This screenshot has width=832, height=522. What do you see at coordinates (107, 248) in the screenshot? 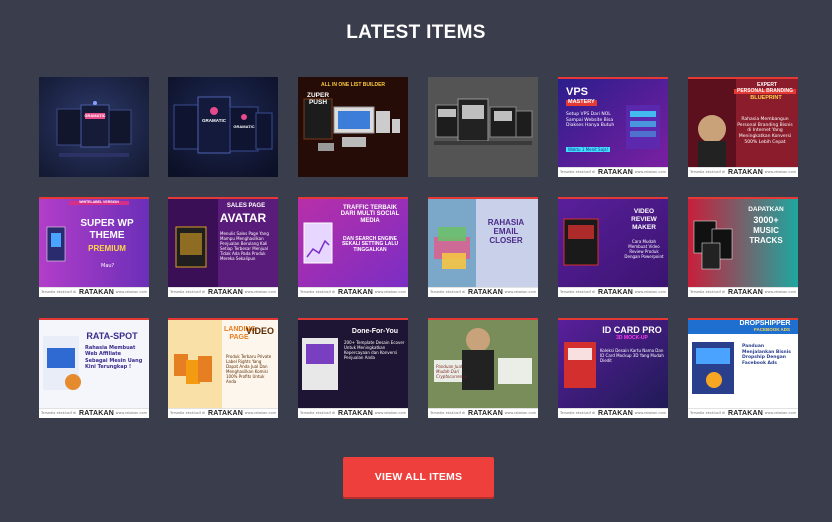
I see `item-headline: PREMIUM` at bounding box center [107, 248].